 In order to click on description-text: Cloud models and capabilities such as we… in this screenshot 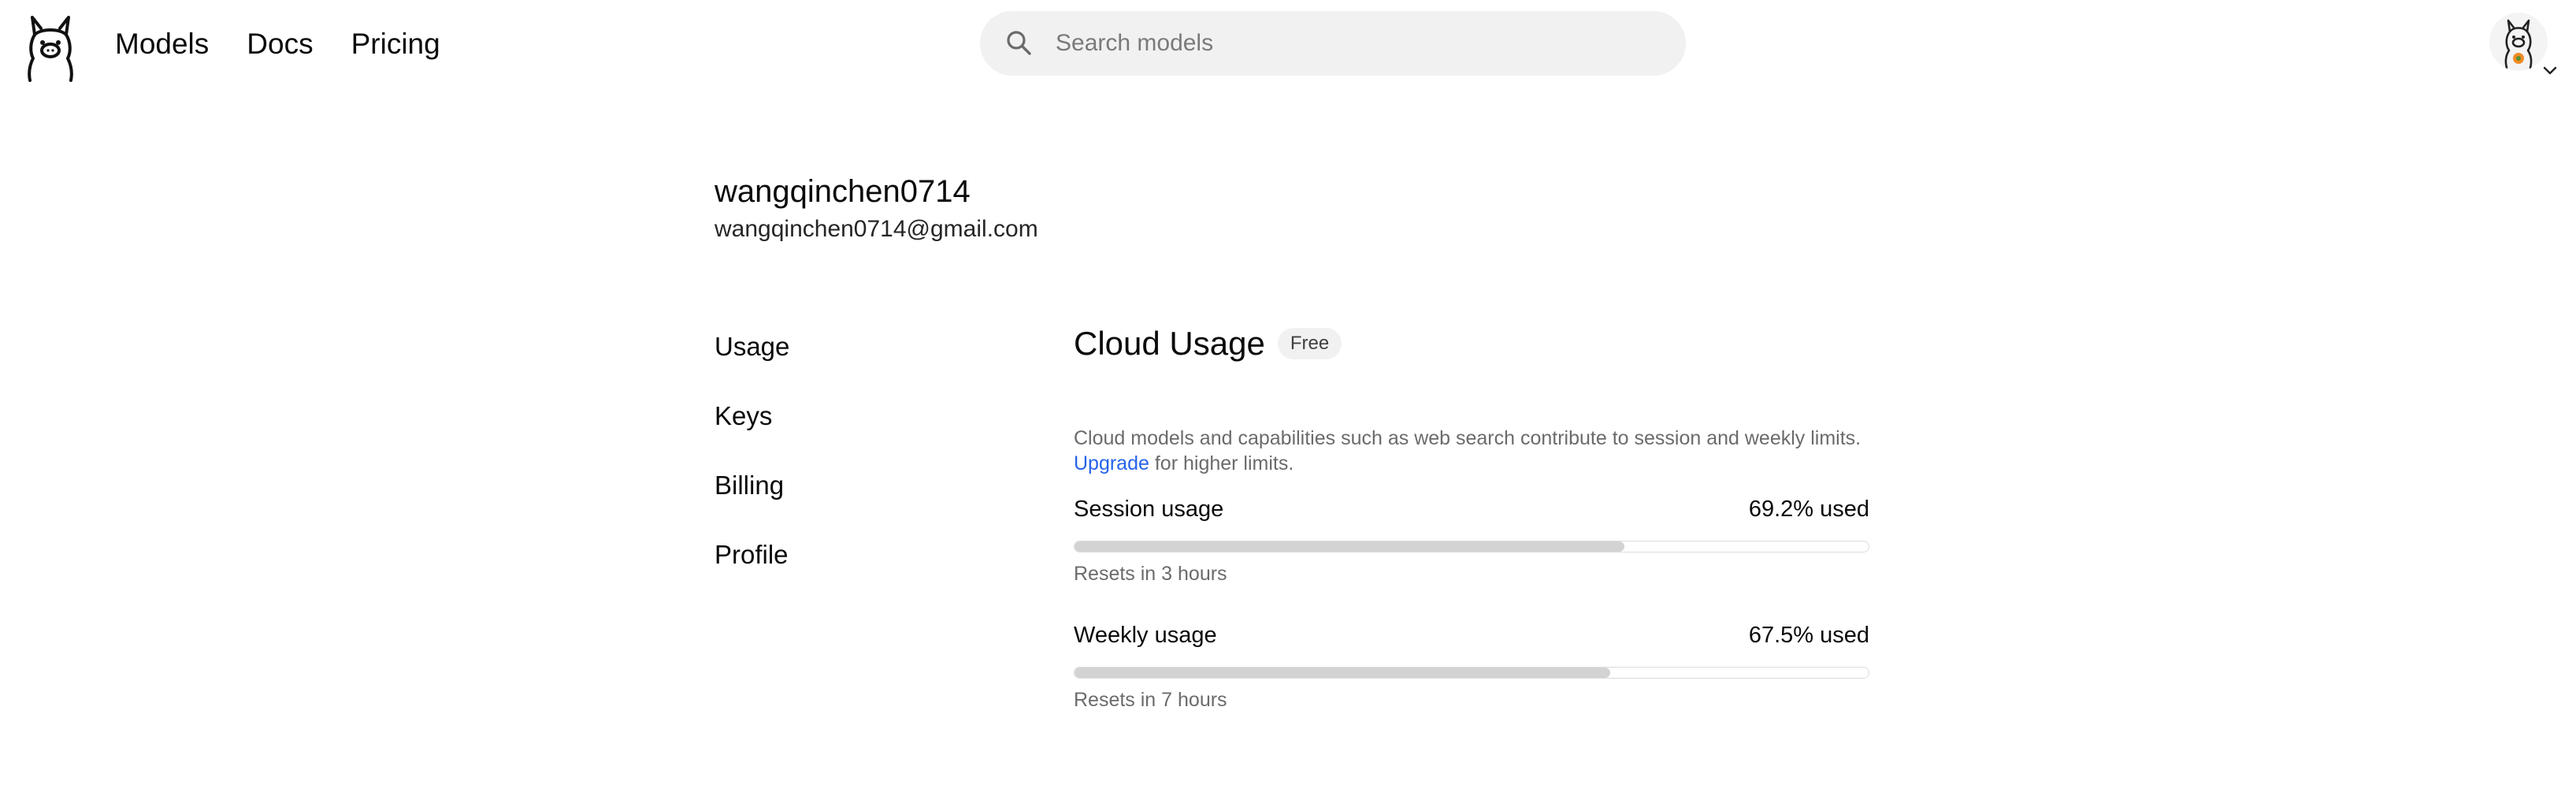, I will do `click(1467, 438)`.